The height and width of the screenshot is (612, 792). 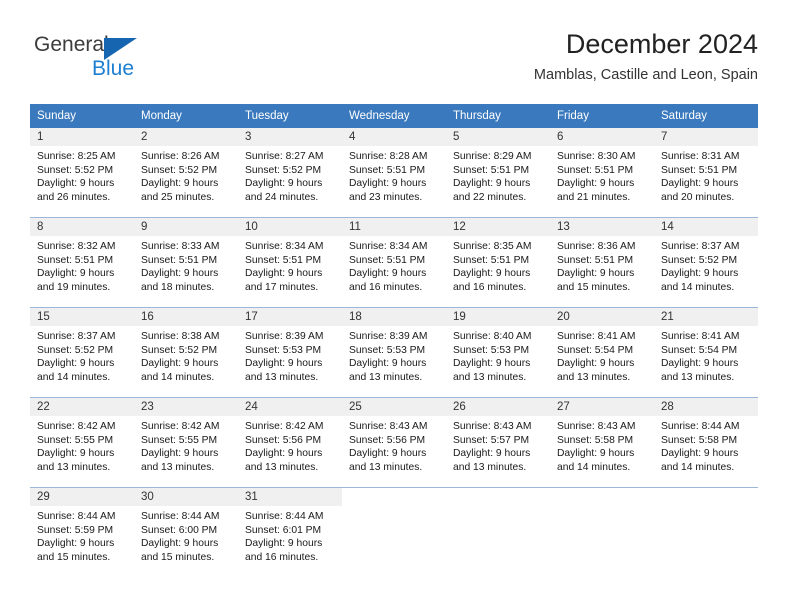 What do you see at coordinates (706, 317) in the screenshot?
I see `day-number: 21` at bounding box center [706, 317].